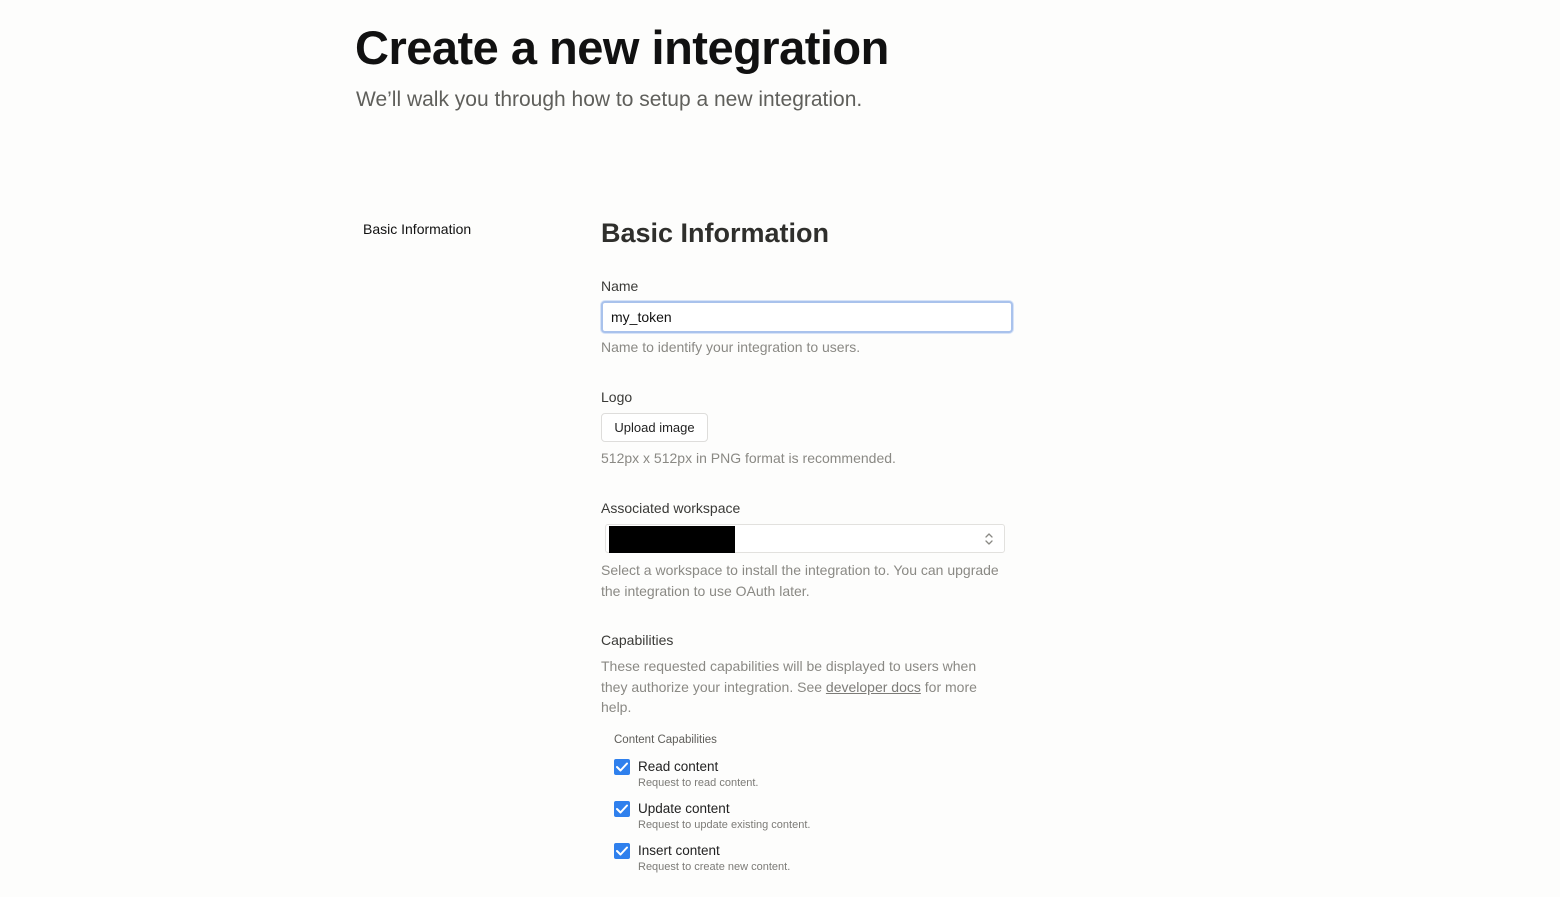 The width and height of the screenshot is (1560, 897). I want to click on section-title: Basic Information, so click(715, 233).